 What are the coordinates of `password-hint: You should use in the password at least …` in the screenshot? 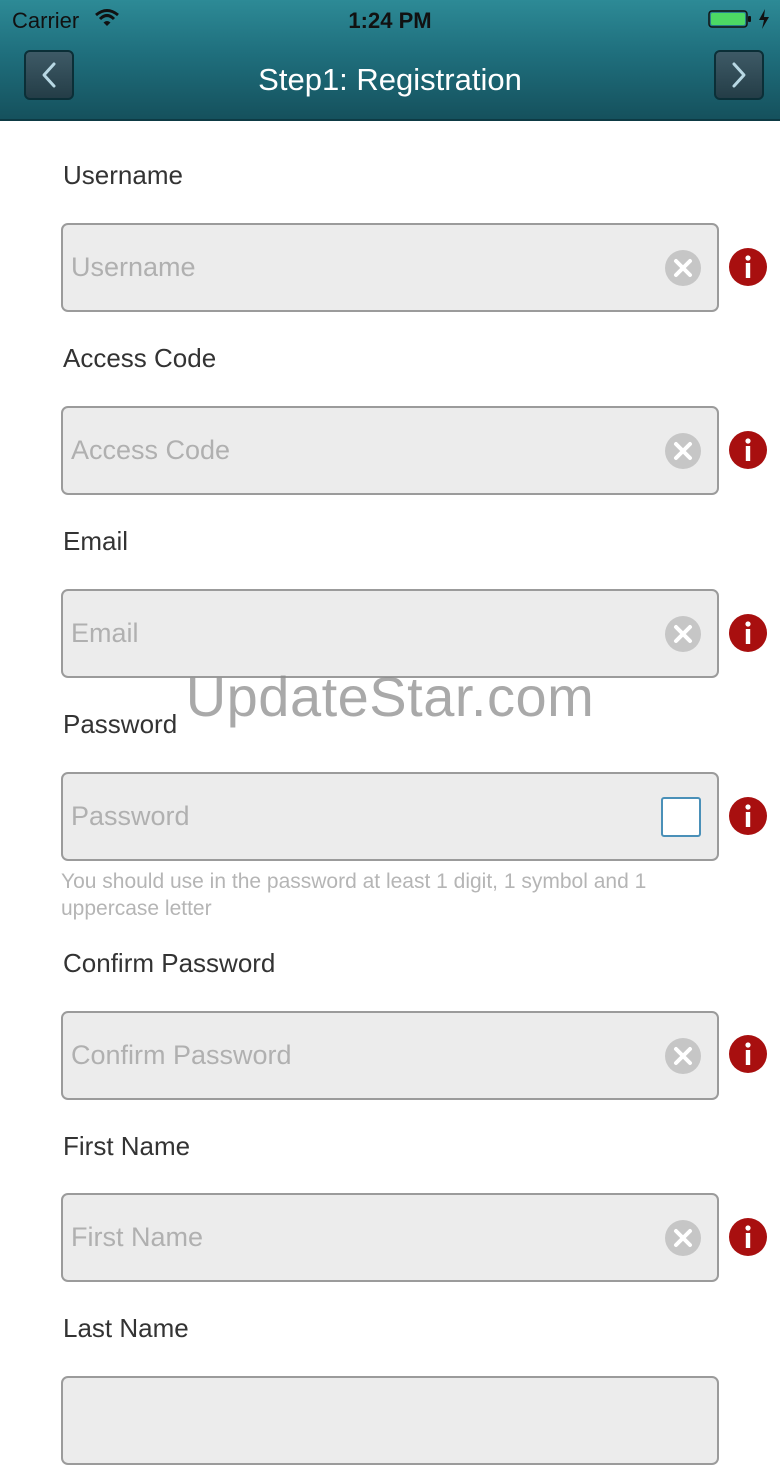 It's located at (354, 895).